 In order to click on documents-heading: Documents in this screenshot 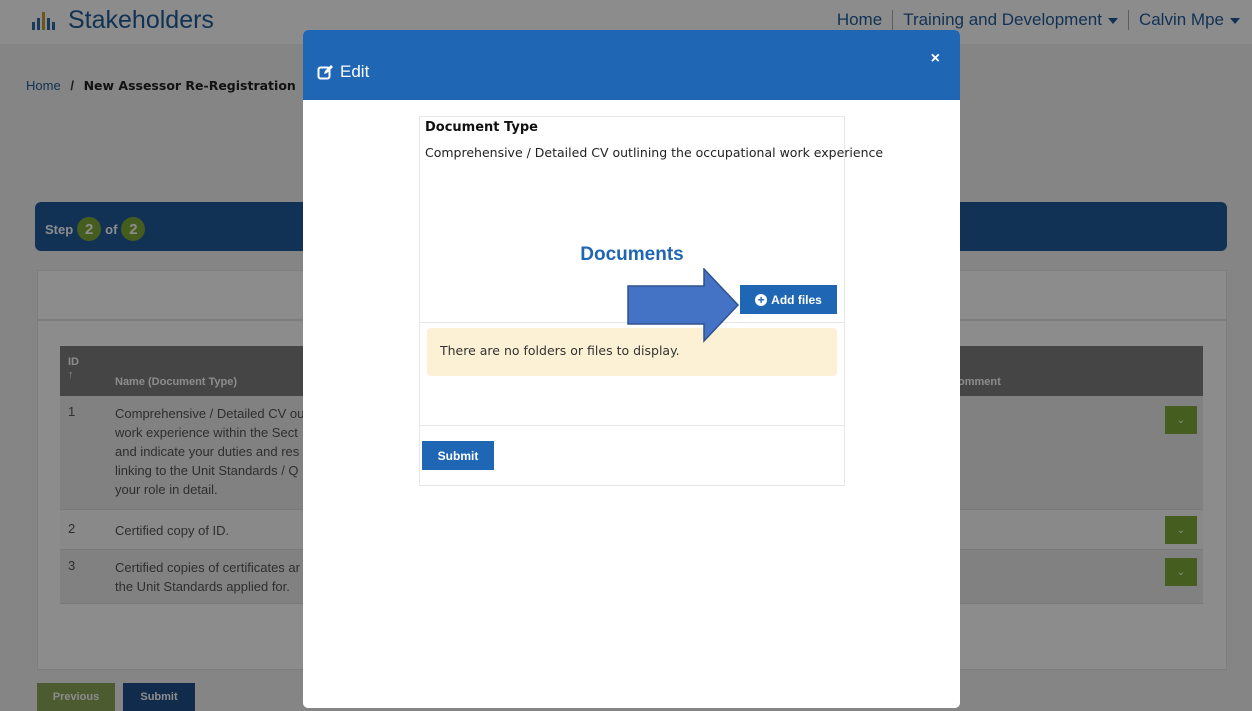, I will do `click(632, 254)`.